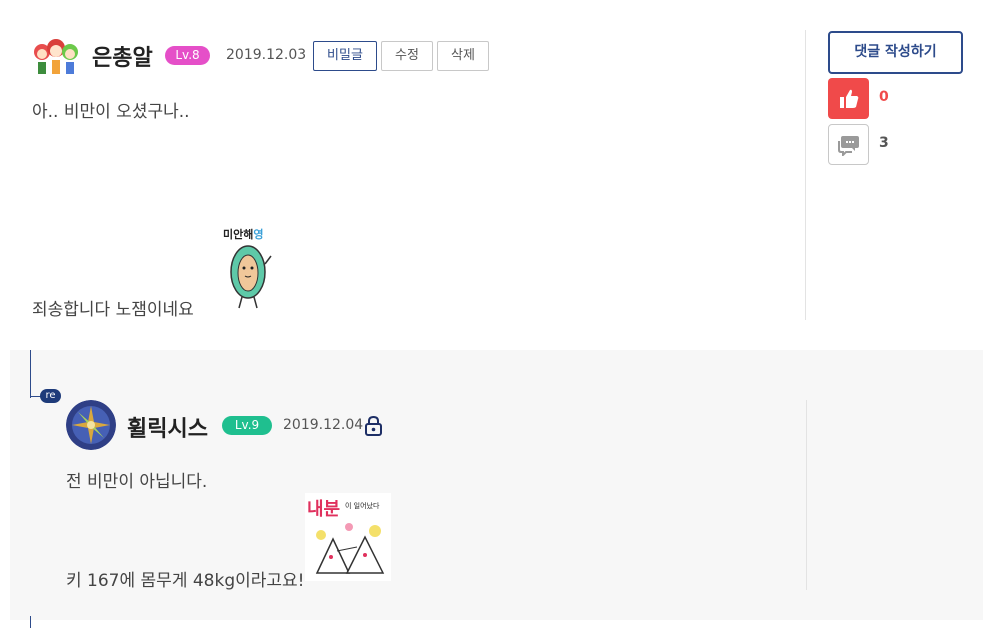 The width and height of the screenshot is (1000, 628). Describe the element at coordinates (350, 548) in the screenshot. I see `fight-characters-icon` at that location.